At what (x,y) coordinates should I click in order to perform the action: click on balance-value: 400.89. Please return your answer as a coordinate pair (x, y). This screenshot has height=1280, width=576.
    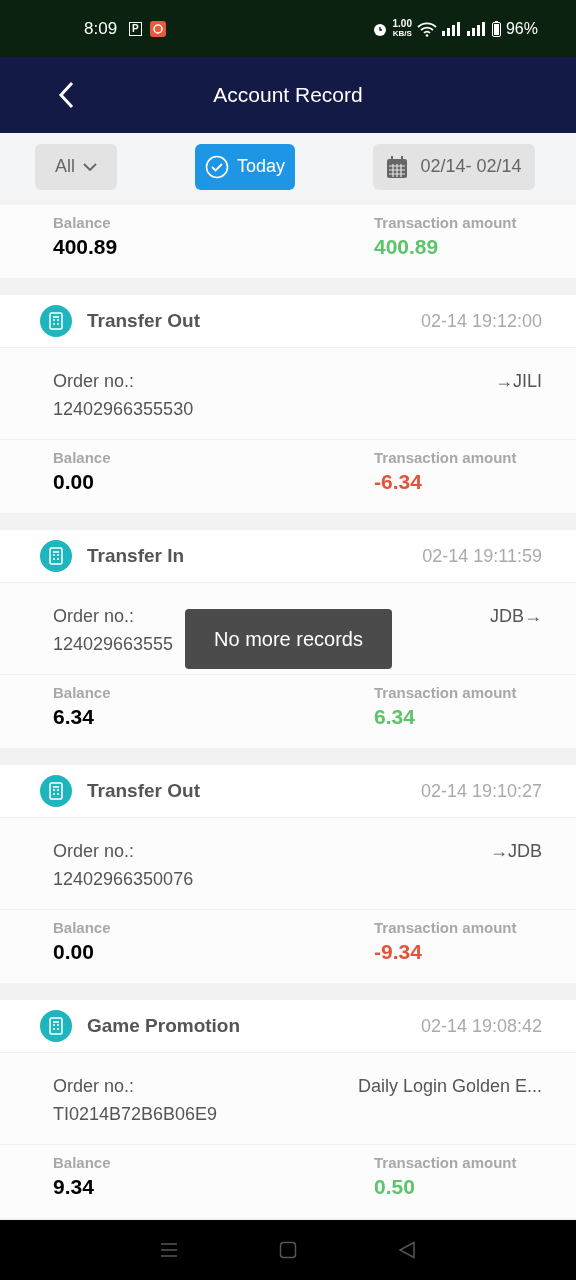
    Looking at the image, I should click on (85, 247).